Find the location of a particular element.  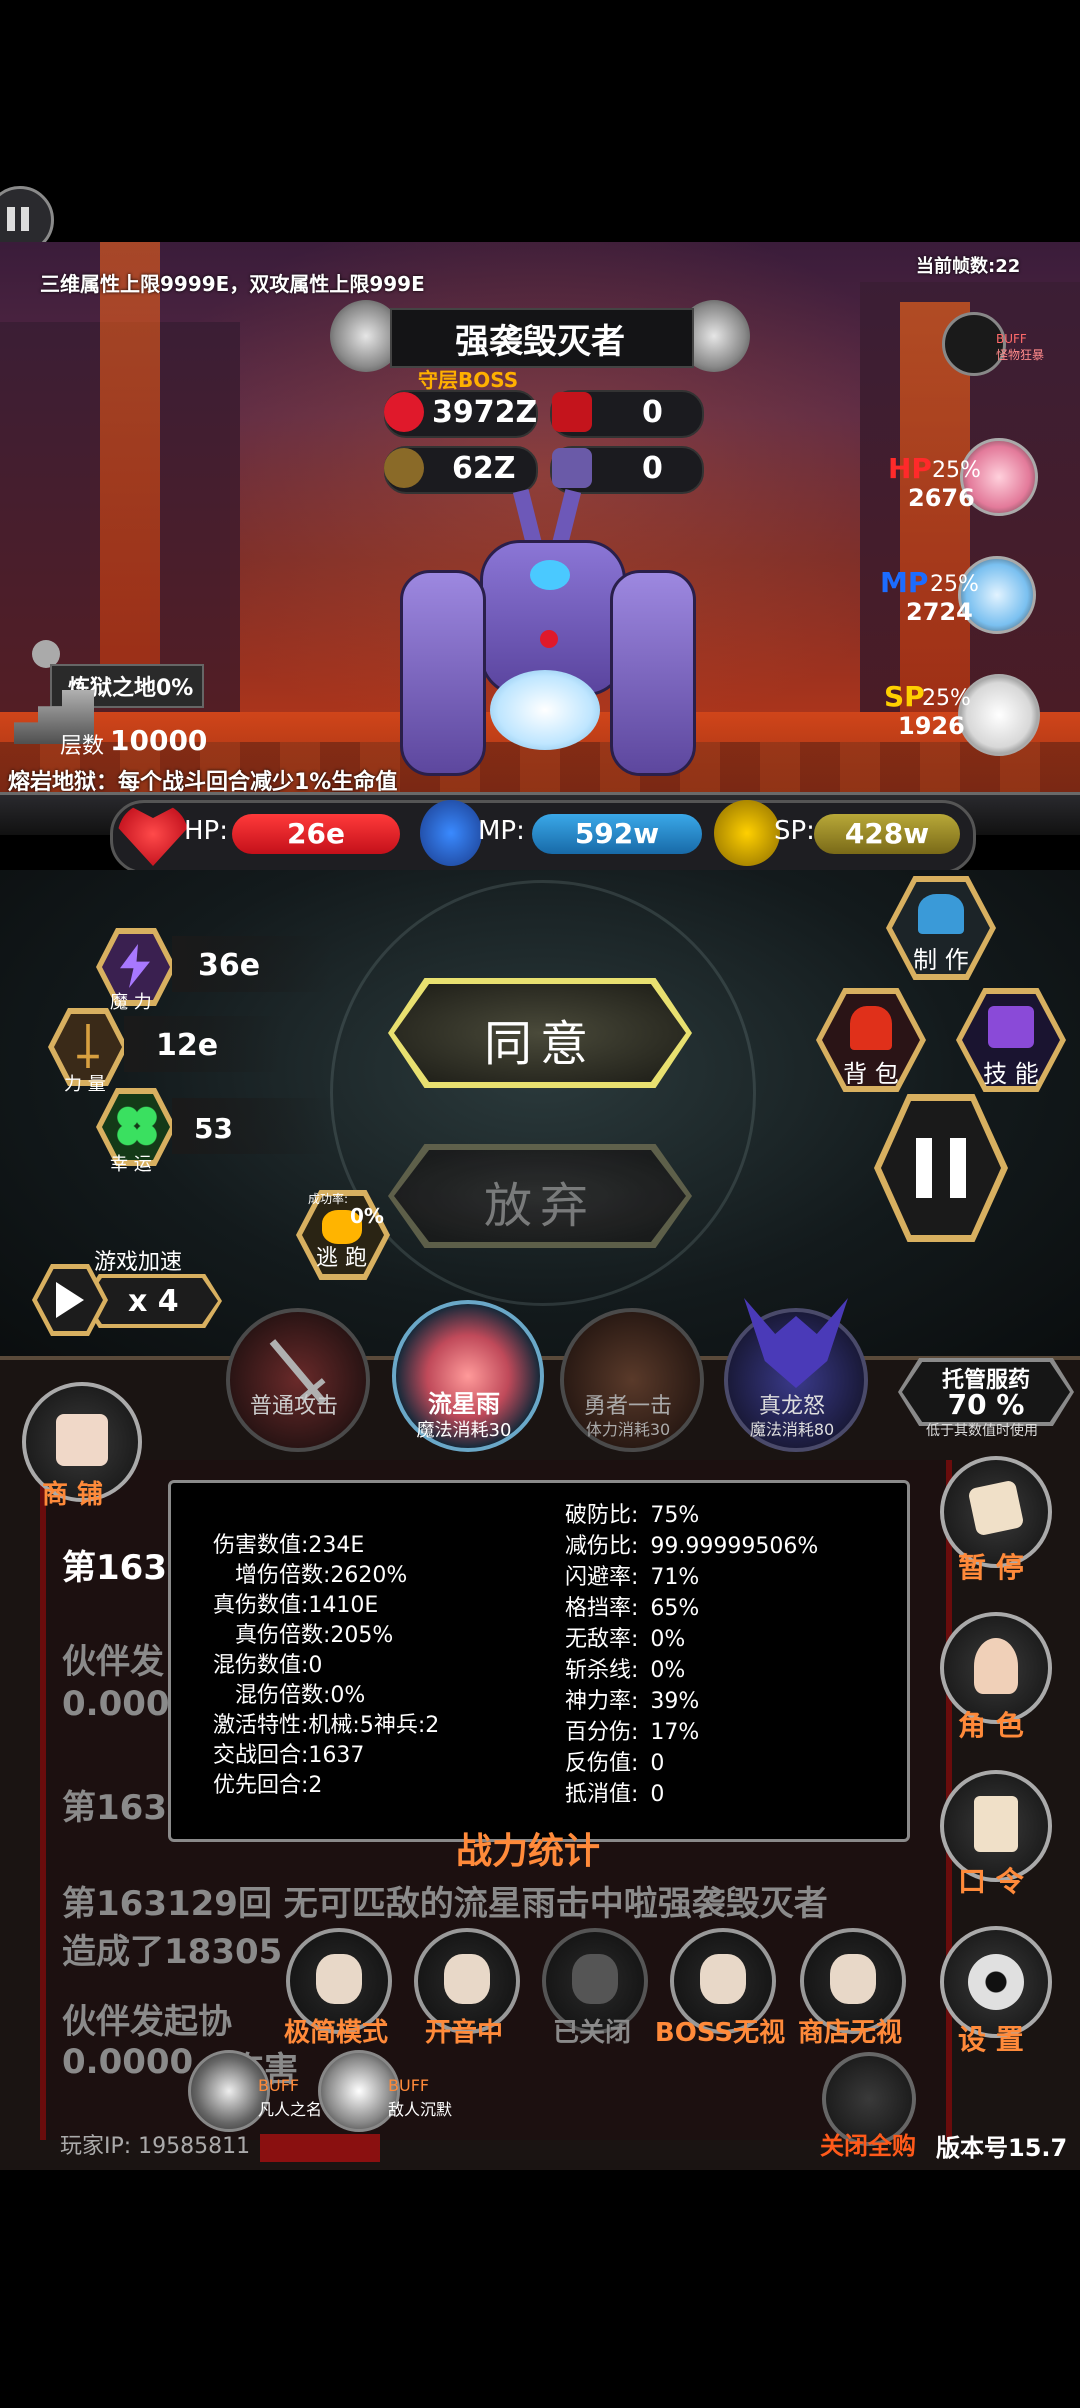

mp-potion-value: 2724 is located at coordinates (939, 612).